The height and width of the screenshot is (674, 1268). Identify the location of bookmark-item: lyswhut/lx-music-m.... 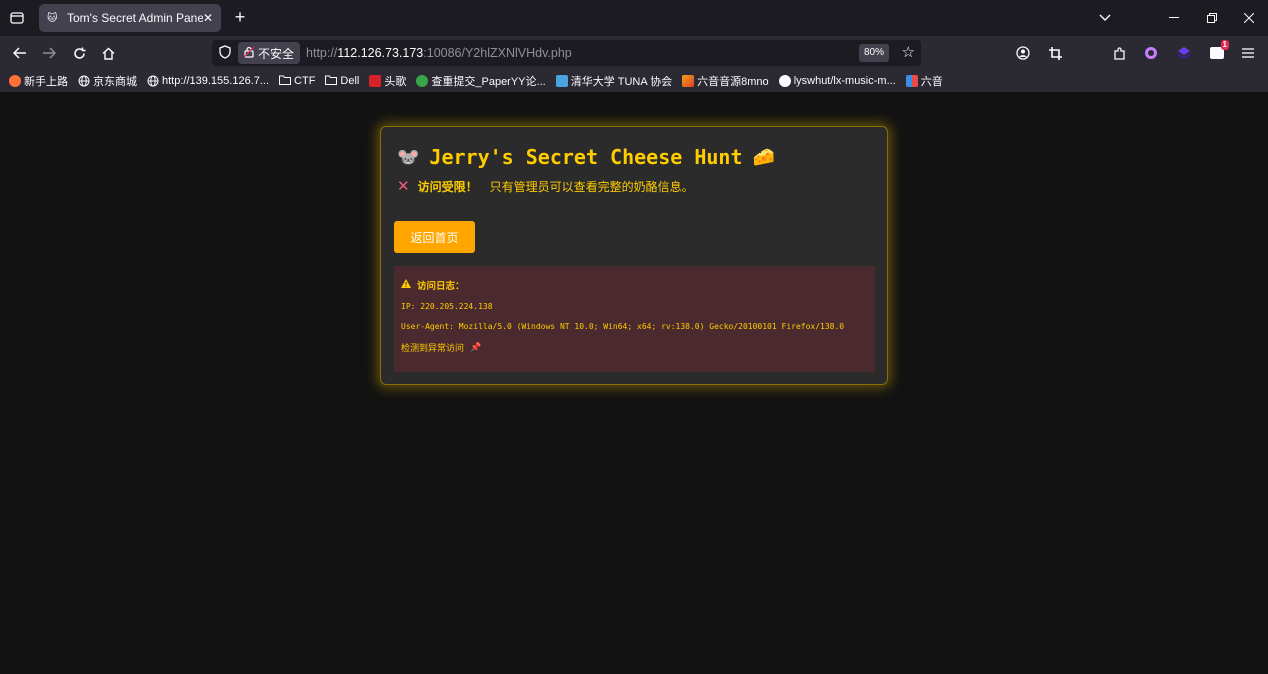
(837, 81).